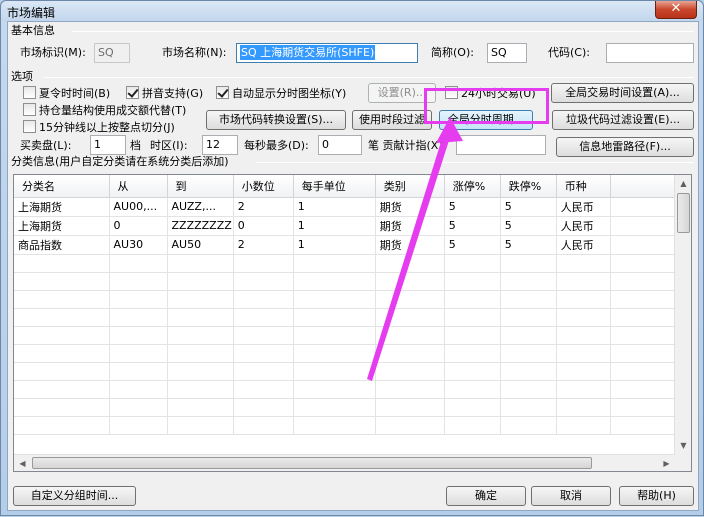 The height and width of the screenshot is (517, 704). What do you see at coordinates (507, 53) in the screenshot?
I see `short-name-field: SQ` at bounding box center [507, 53].